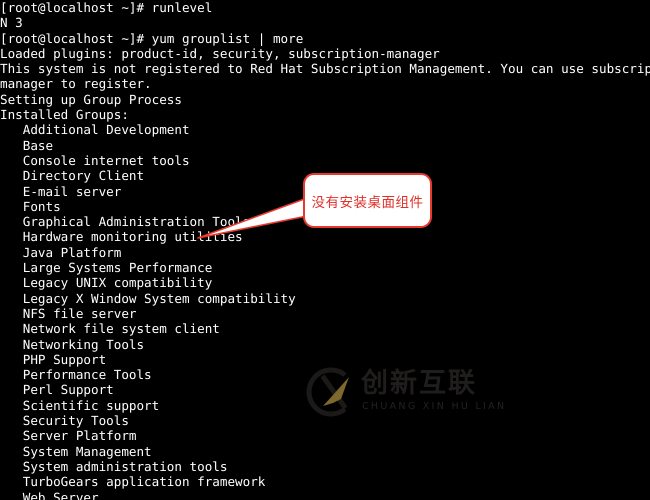 This screenshot has height=500, width=650. What do you see at coordinates (110, 329) in the screenshot?
I see `terminal-line: Network file system client` at bounding box center [110, 329].